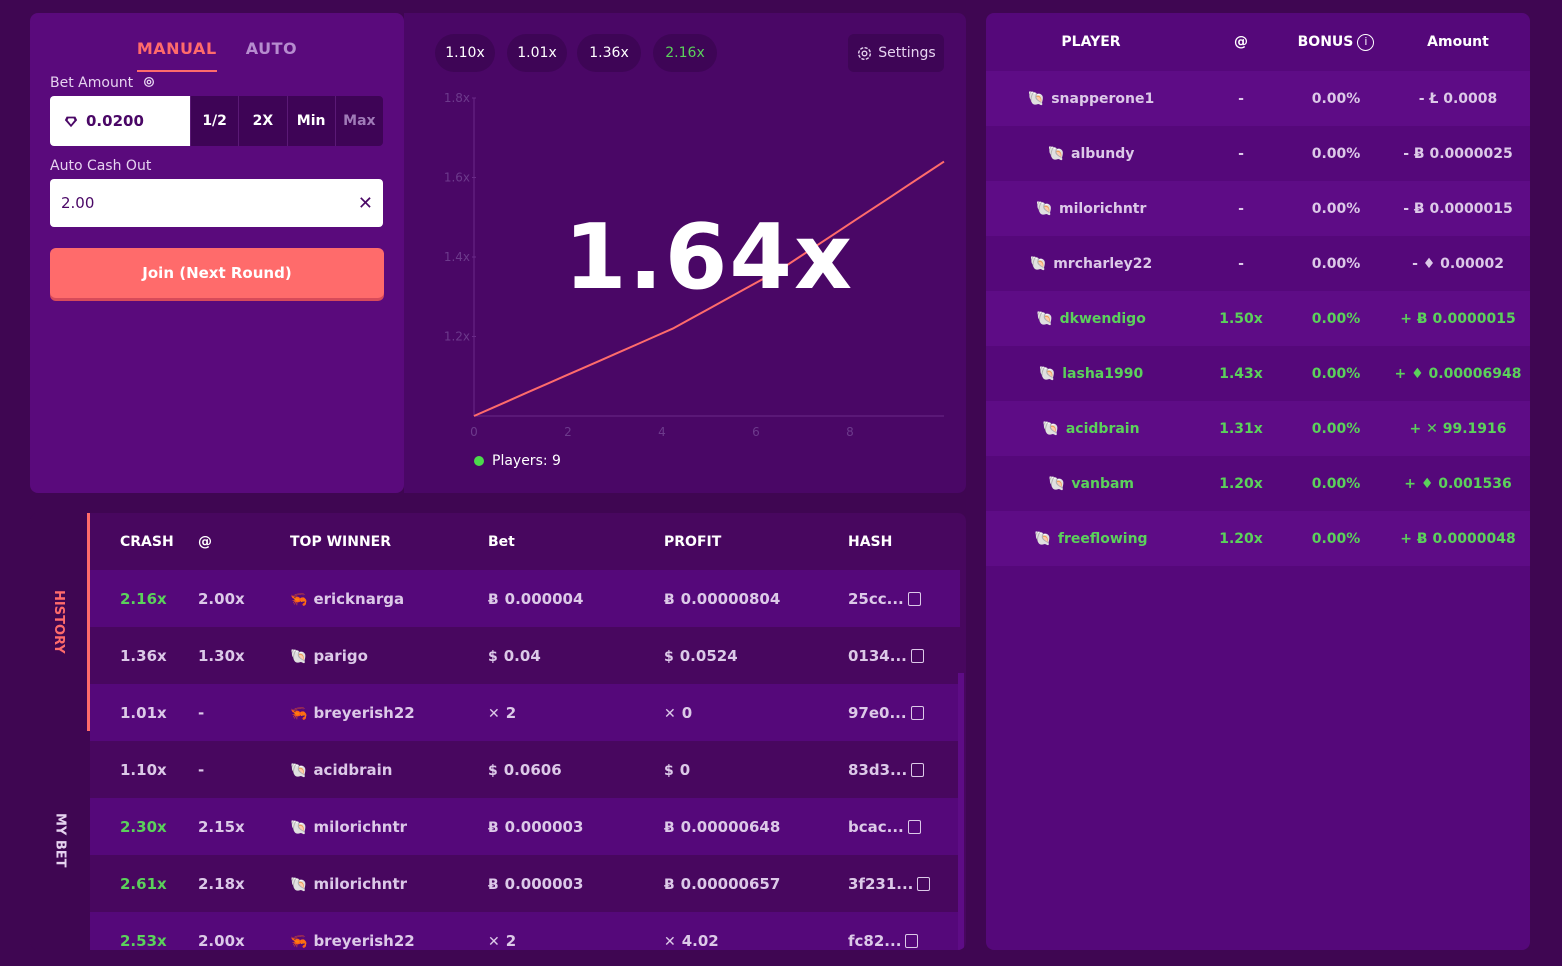  Describe the element at coordinates (494, 941) in the screenshot. I see `coin-icon: ✕` at that location.